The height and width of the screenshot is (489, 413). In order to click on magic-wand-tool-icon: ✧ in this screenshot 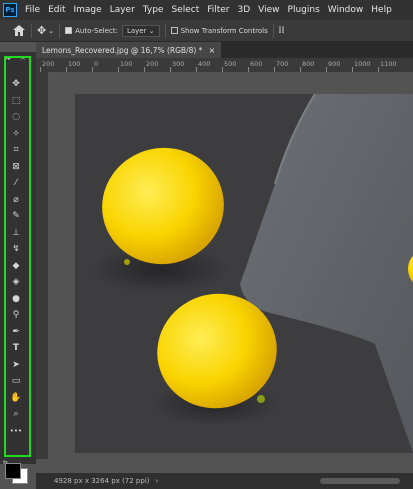, I will do `click(16, 134)`.